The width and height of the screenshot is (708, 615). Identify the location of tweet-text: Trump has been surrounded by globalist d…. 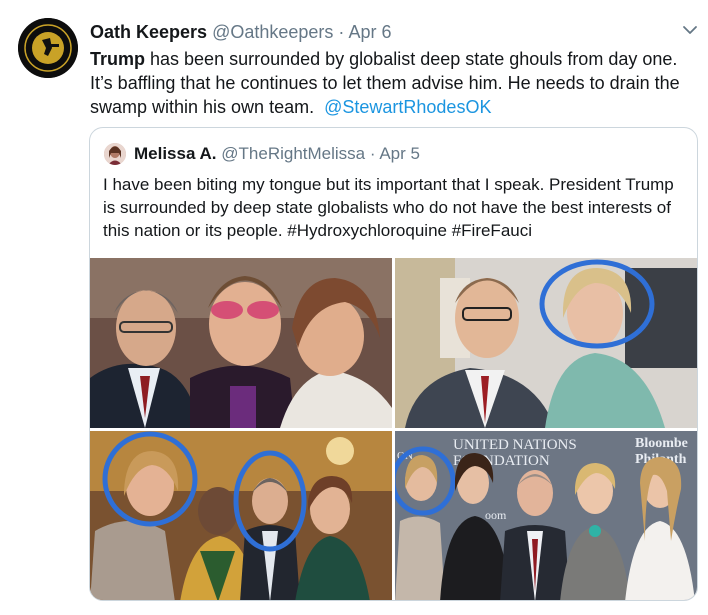
(392, 83).